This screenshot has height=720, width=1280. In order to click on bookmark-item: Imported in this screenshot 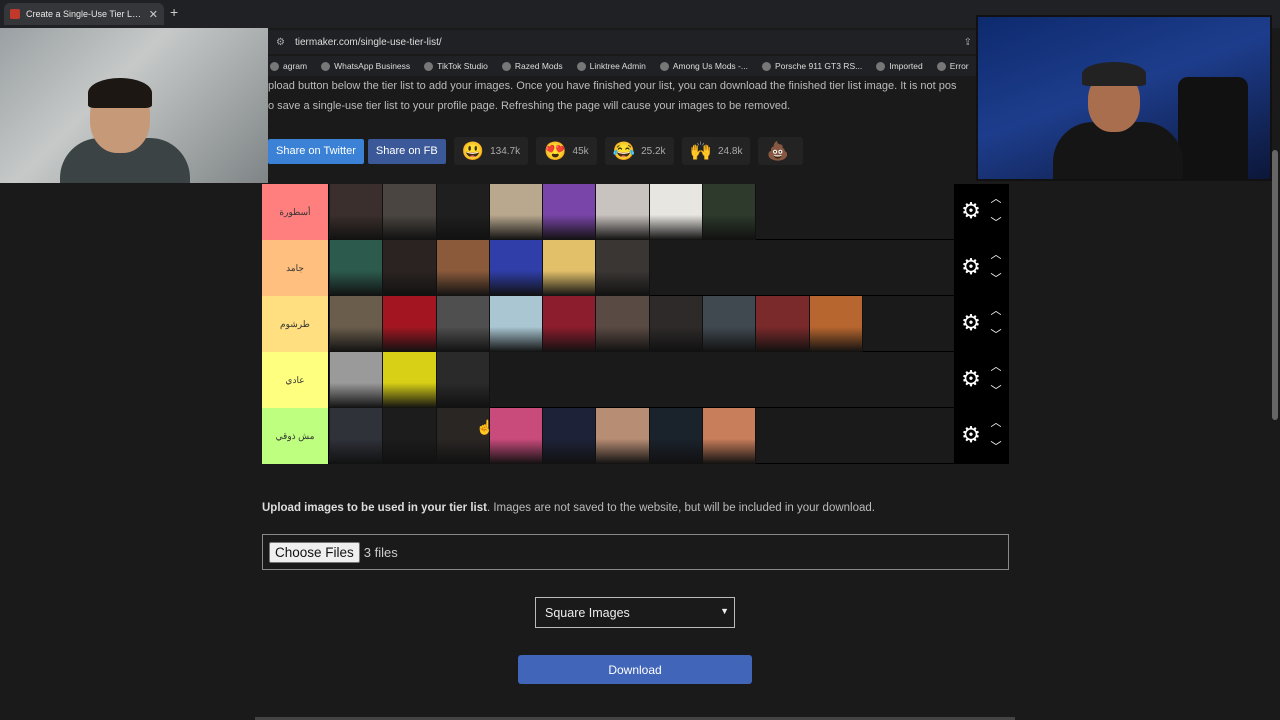, I will do `click(899, 66)`.